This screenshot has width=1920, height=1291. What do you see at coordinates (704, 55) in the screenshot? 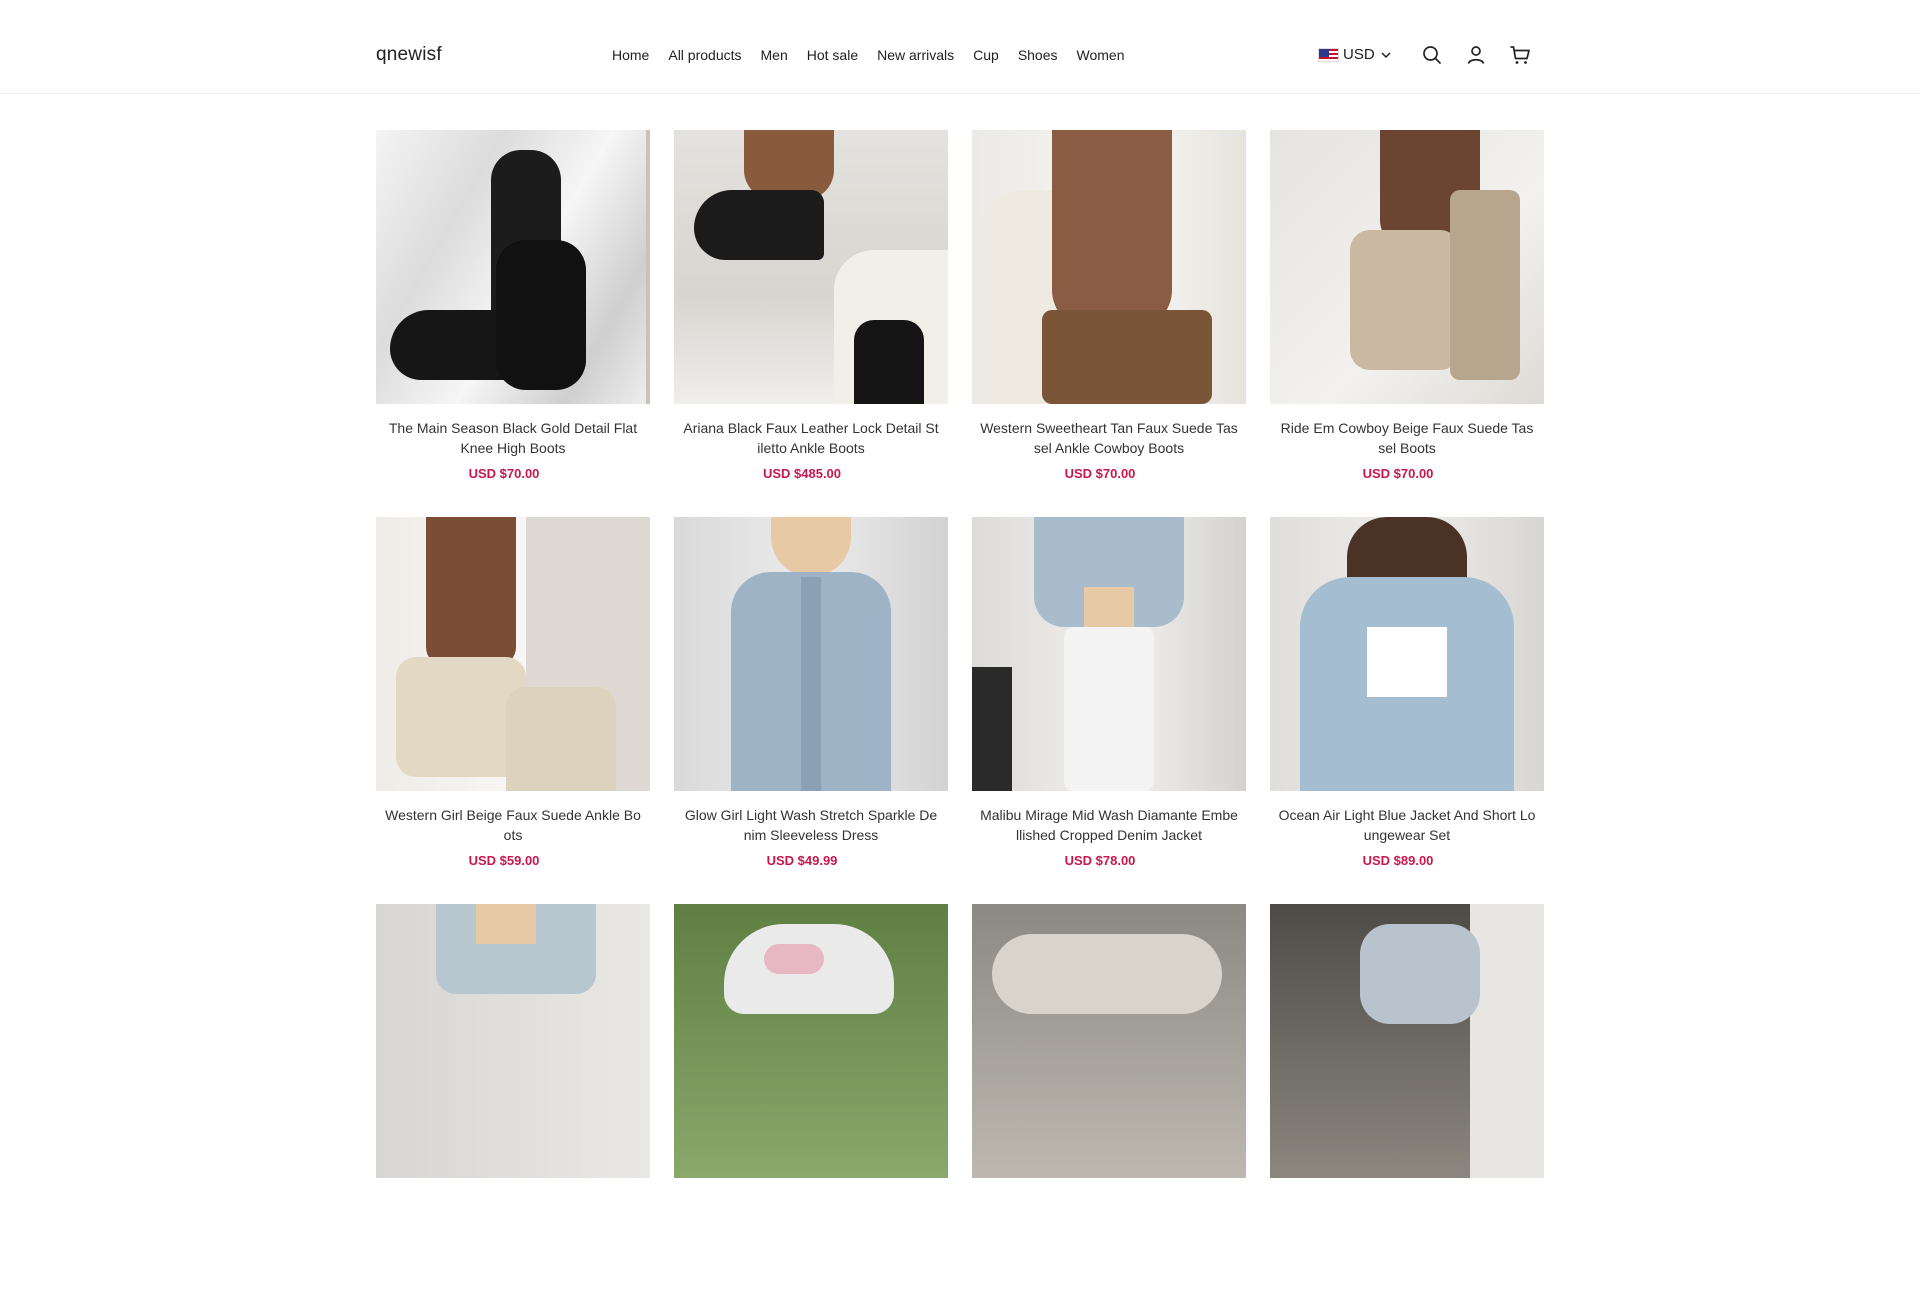
I see `nav-item-all-products: All products` at bounding box center [704, 55].